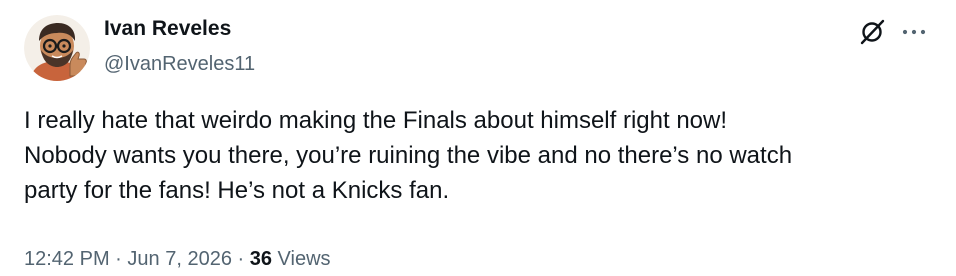  I want to click on avatar, so click(57, 48).